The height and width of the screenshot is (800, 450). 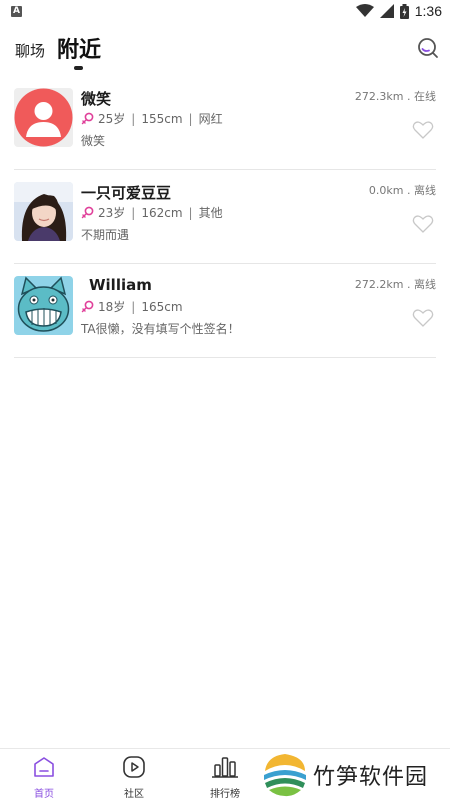 What do you see at coordinates (30, 50) in the screenshot?
I see `tab-chat: 聊场` at bounding box center [30, 50].